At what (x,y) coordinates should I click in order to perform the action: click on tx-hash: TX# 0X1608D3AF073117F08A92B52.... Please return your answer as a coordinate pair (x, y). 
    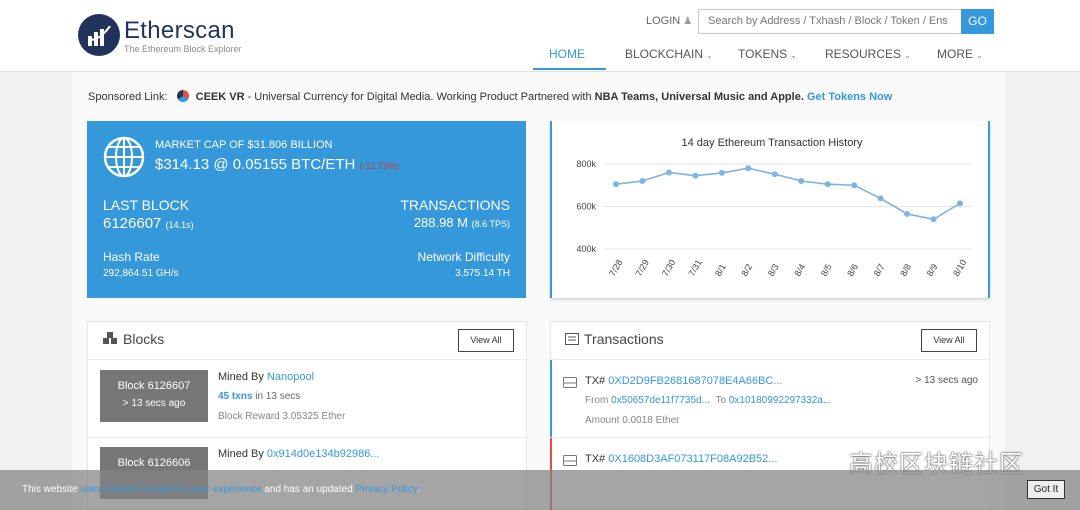
    Looking at the image, I should click on (681, 459).